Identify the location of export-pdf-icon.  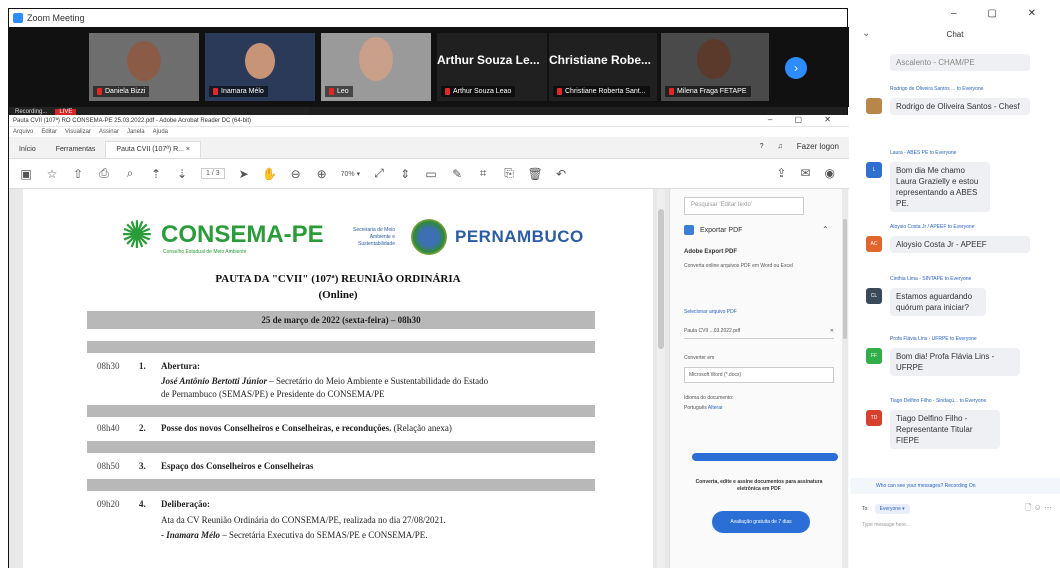
(689, 230).